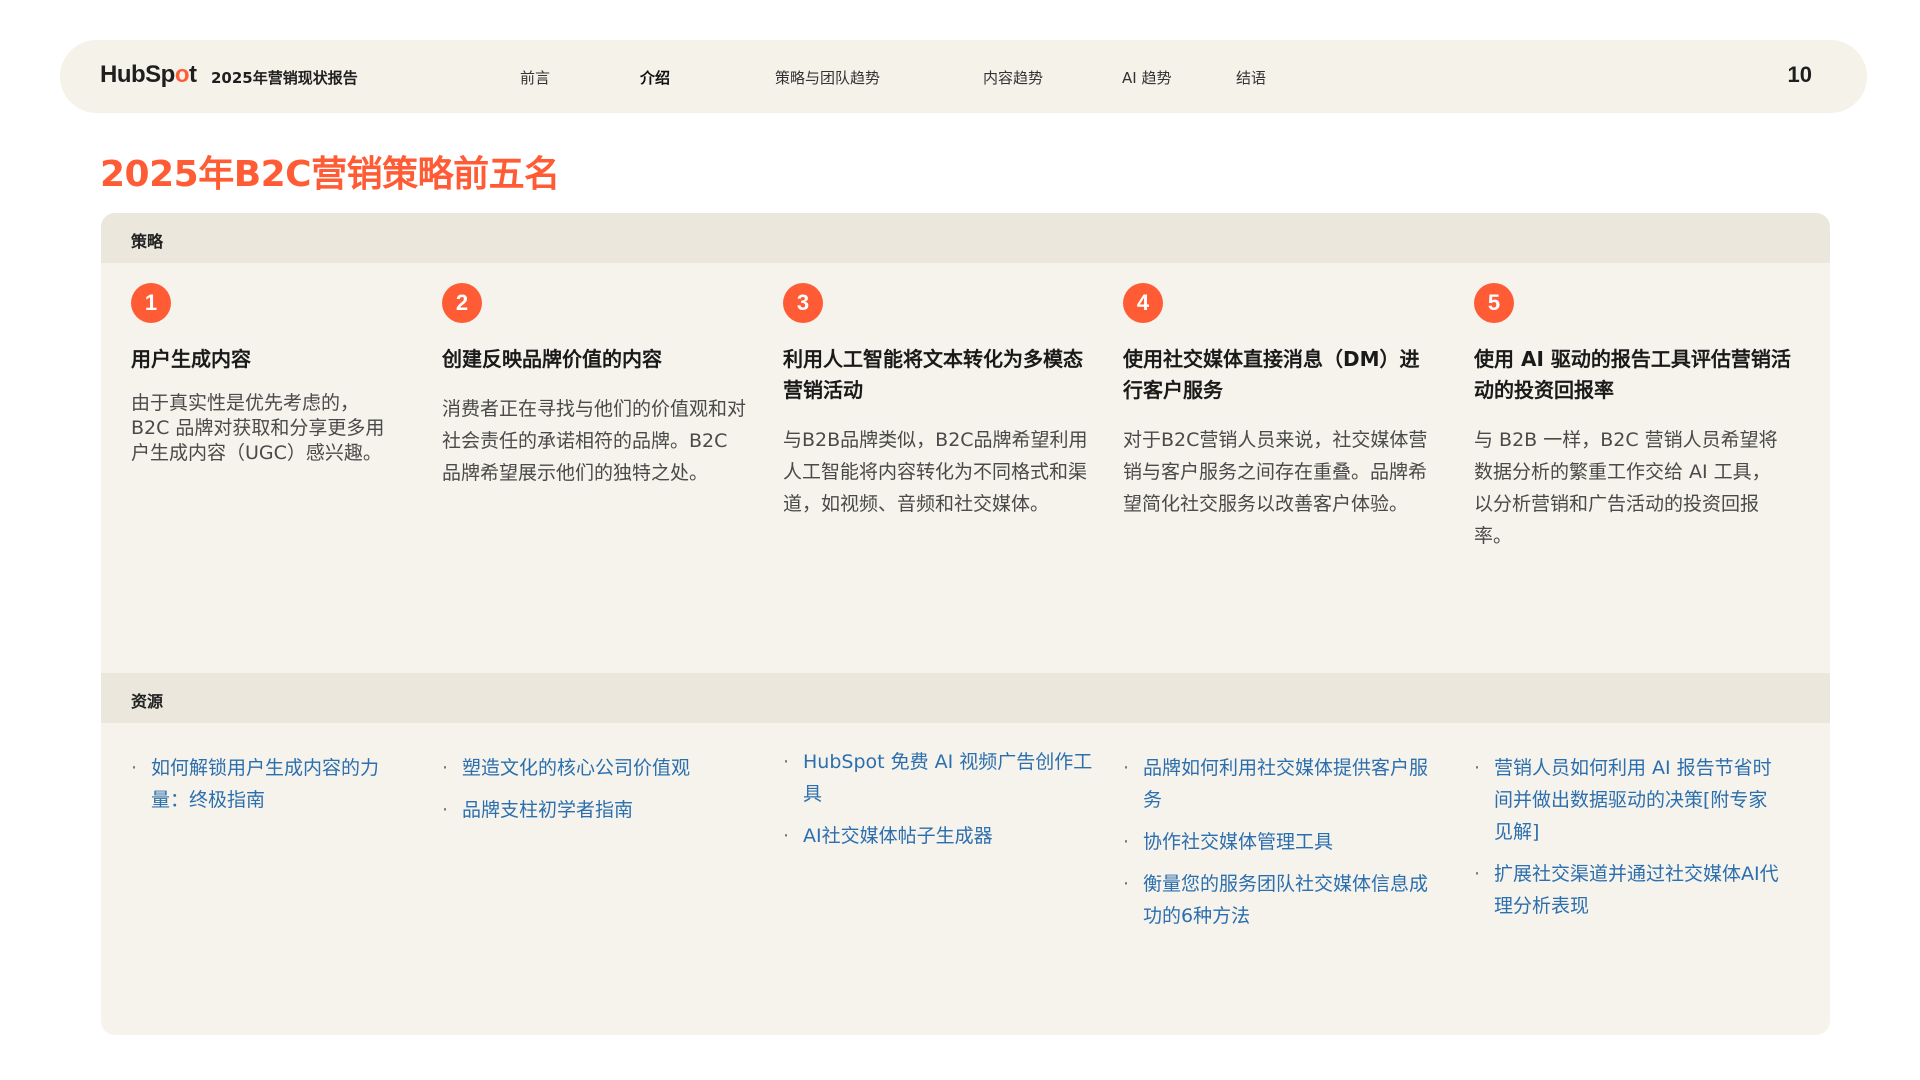 This screenshot has width=1920, height=1080. Describe the element at coordinates (1285, 900) in the screenshot. I see `resource-link-text: 衡量您的服务团队社交媒体信息成功的6种方法` at that location.